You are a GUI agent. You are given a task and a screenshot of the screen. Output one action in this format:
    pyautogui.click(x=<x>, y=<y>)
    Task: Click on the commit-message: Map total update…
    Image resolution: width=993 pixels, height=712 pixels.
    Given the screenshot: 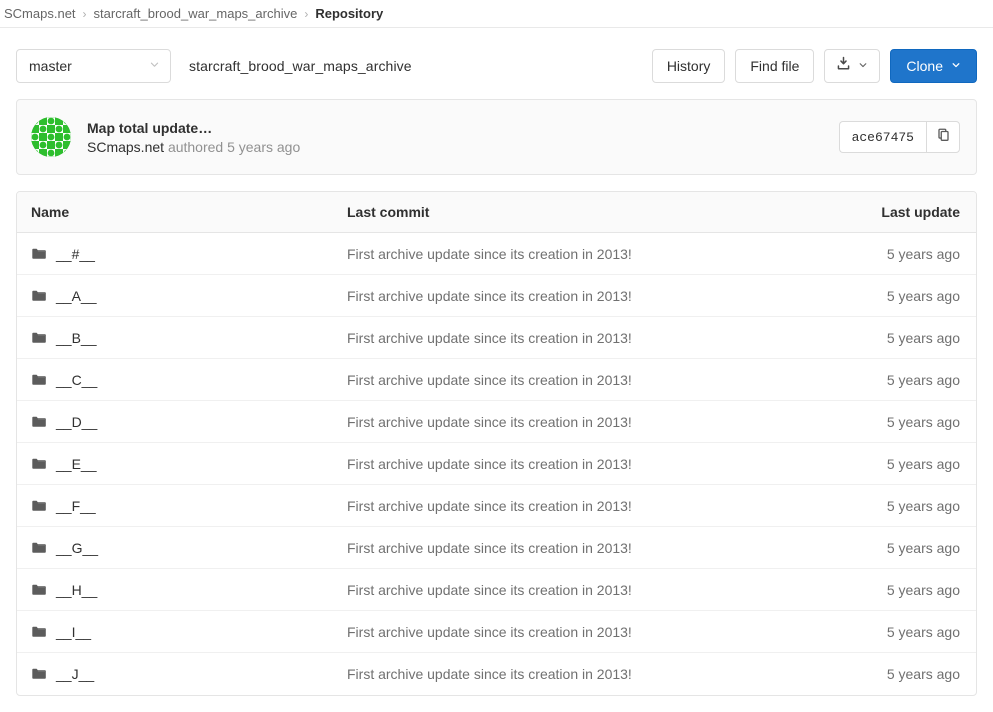 What is the action you would take?
    pyautogui.click(x=193, y=128)
    